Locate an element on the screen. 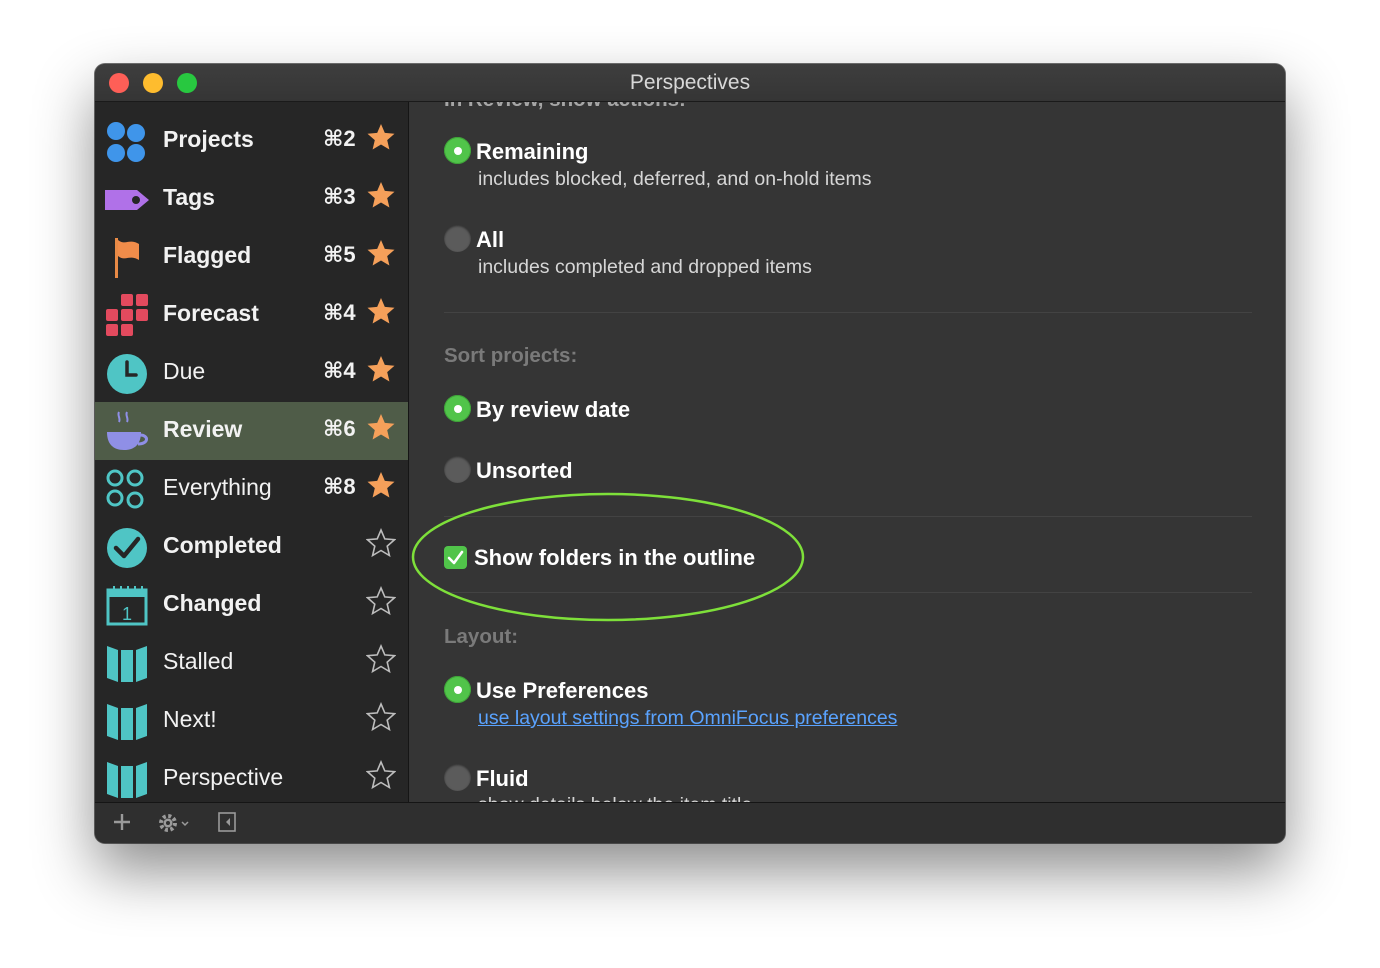  by-review-date-label: By review date is located at coordinates (553, 410).